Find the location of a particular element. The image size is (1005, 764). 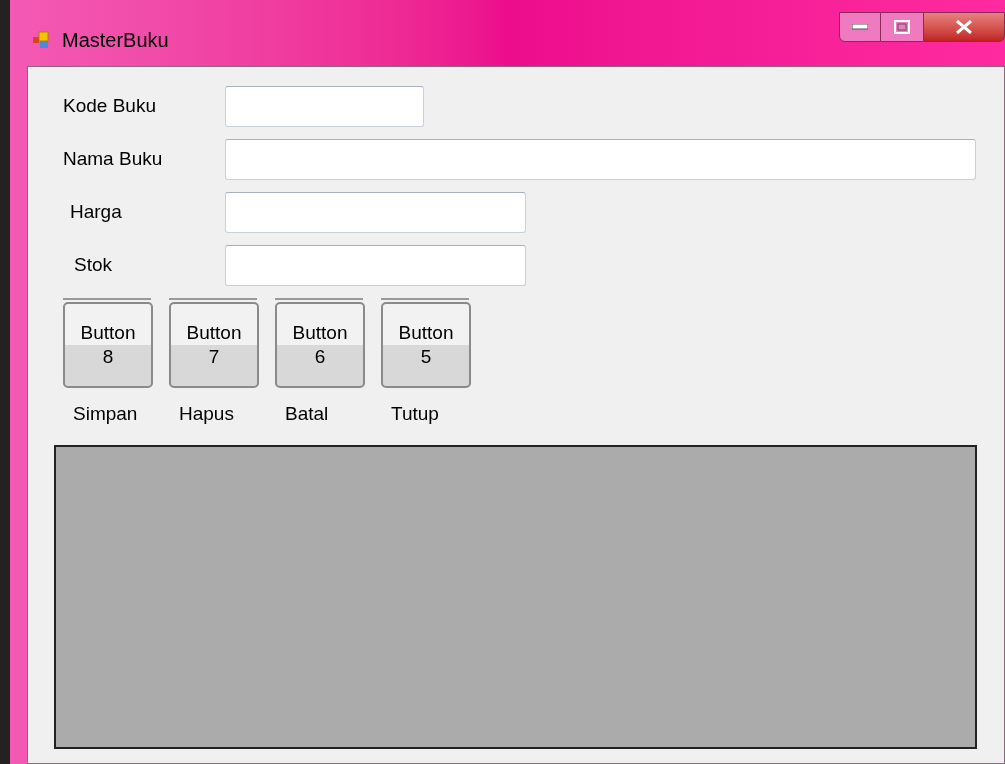

minimize-button is located at coordinates (860, 27).